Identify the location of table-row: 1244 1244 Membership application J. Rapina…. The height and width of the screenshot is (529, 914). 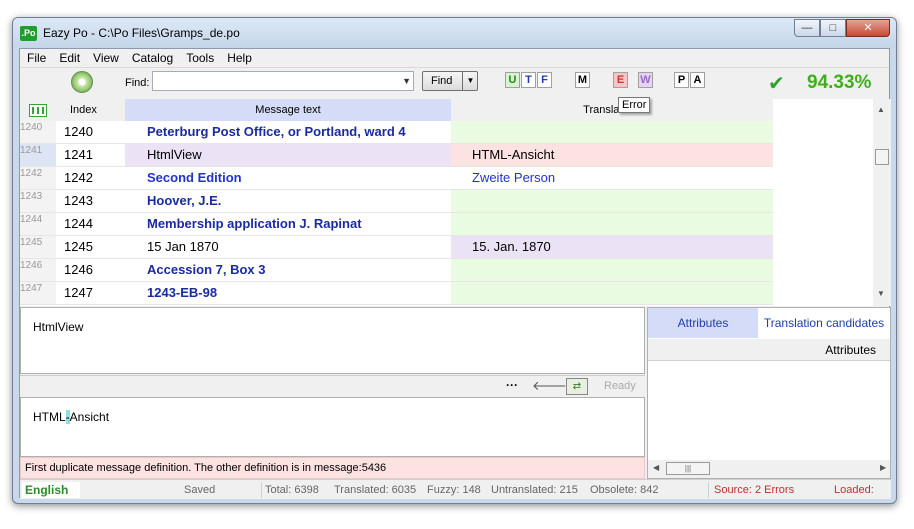
(396, 224).